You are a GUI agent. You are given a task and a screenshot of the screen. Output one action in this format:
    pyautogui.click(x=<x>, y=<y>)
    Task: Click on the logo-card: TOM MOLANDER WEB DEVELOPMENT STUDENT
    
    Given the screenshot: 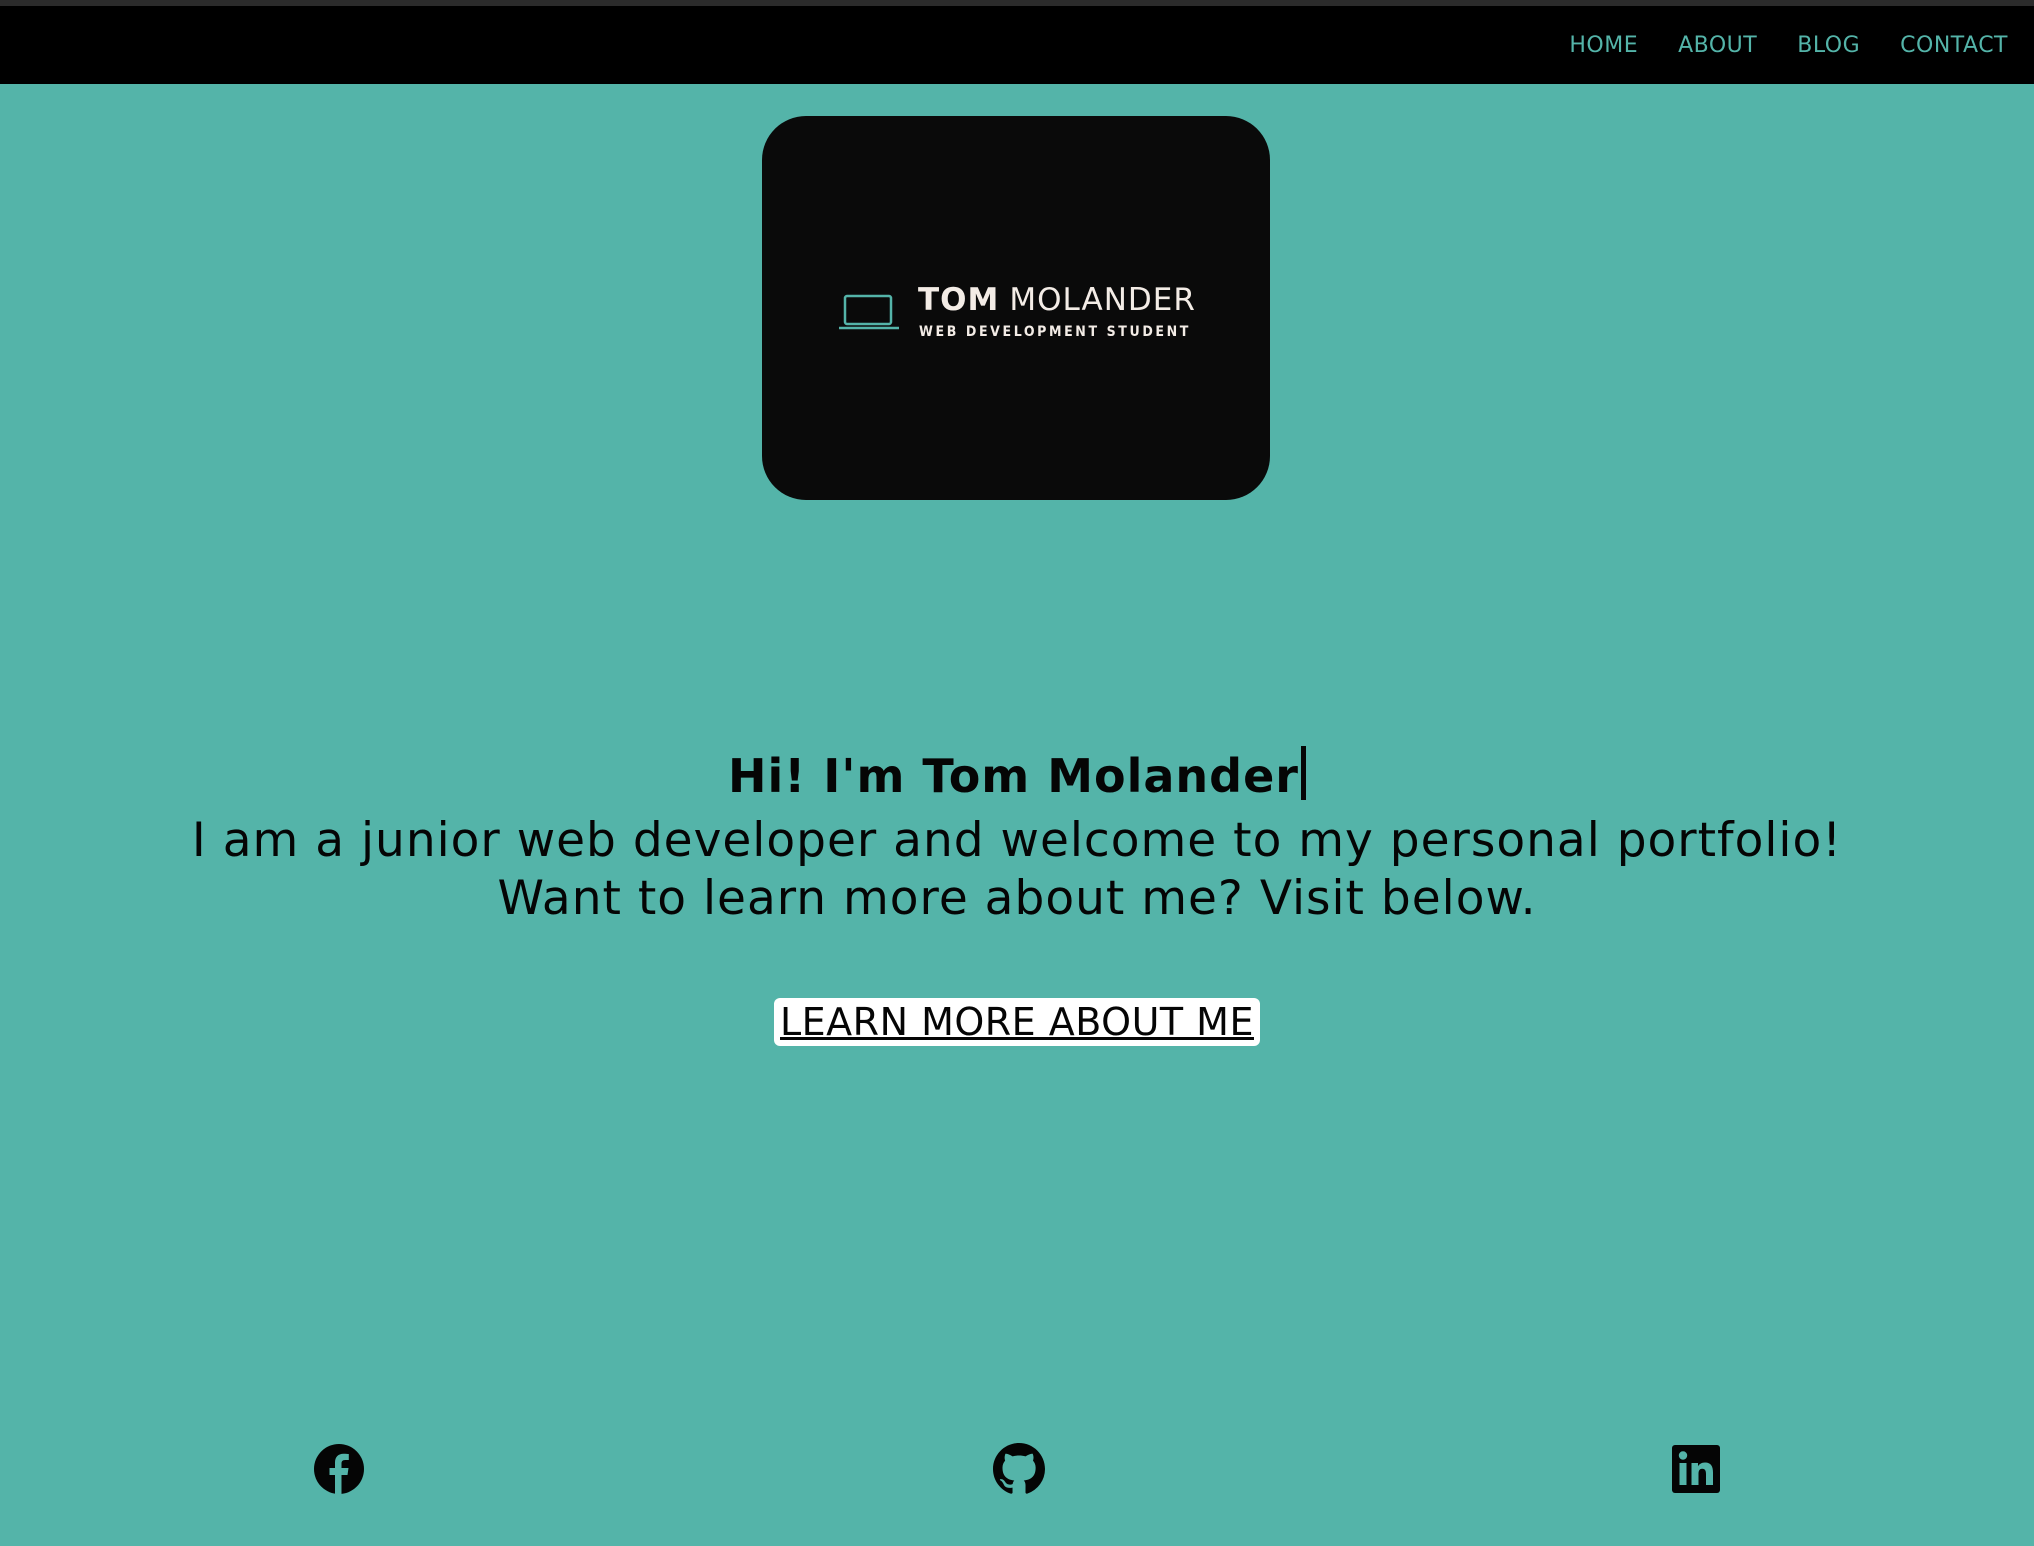 What is the action you would take?
    pyautogui.click(x=1016, y=308)
    